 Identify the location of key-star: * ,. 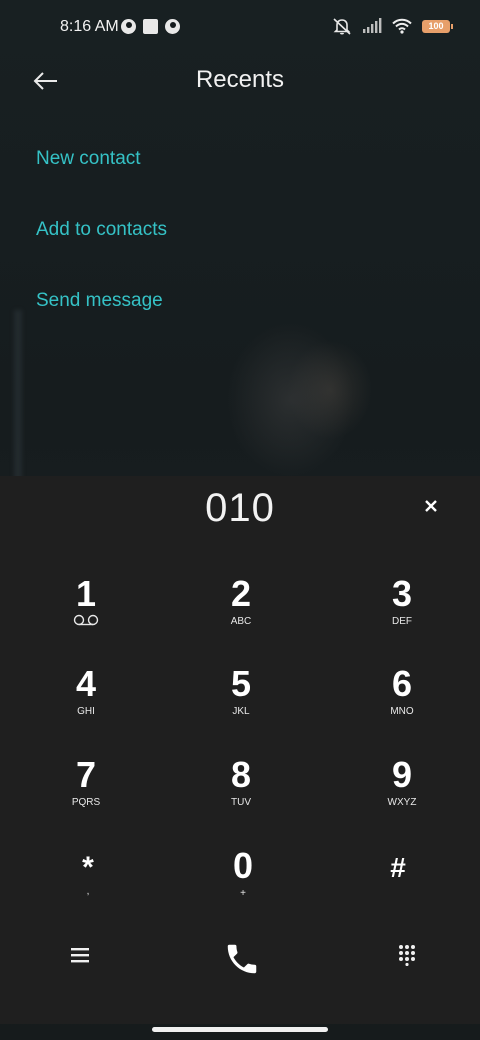
(88, 883).